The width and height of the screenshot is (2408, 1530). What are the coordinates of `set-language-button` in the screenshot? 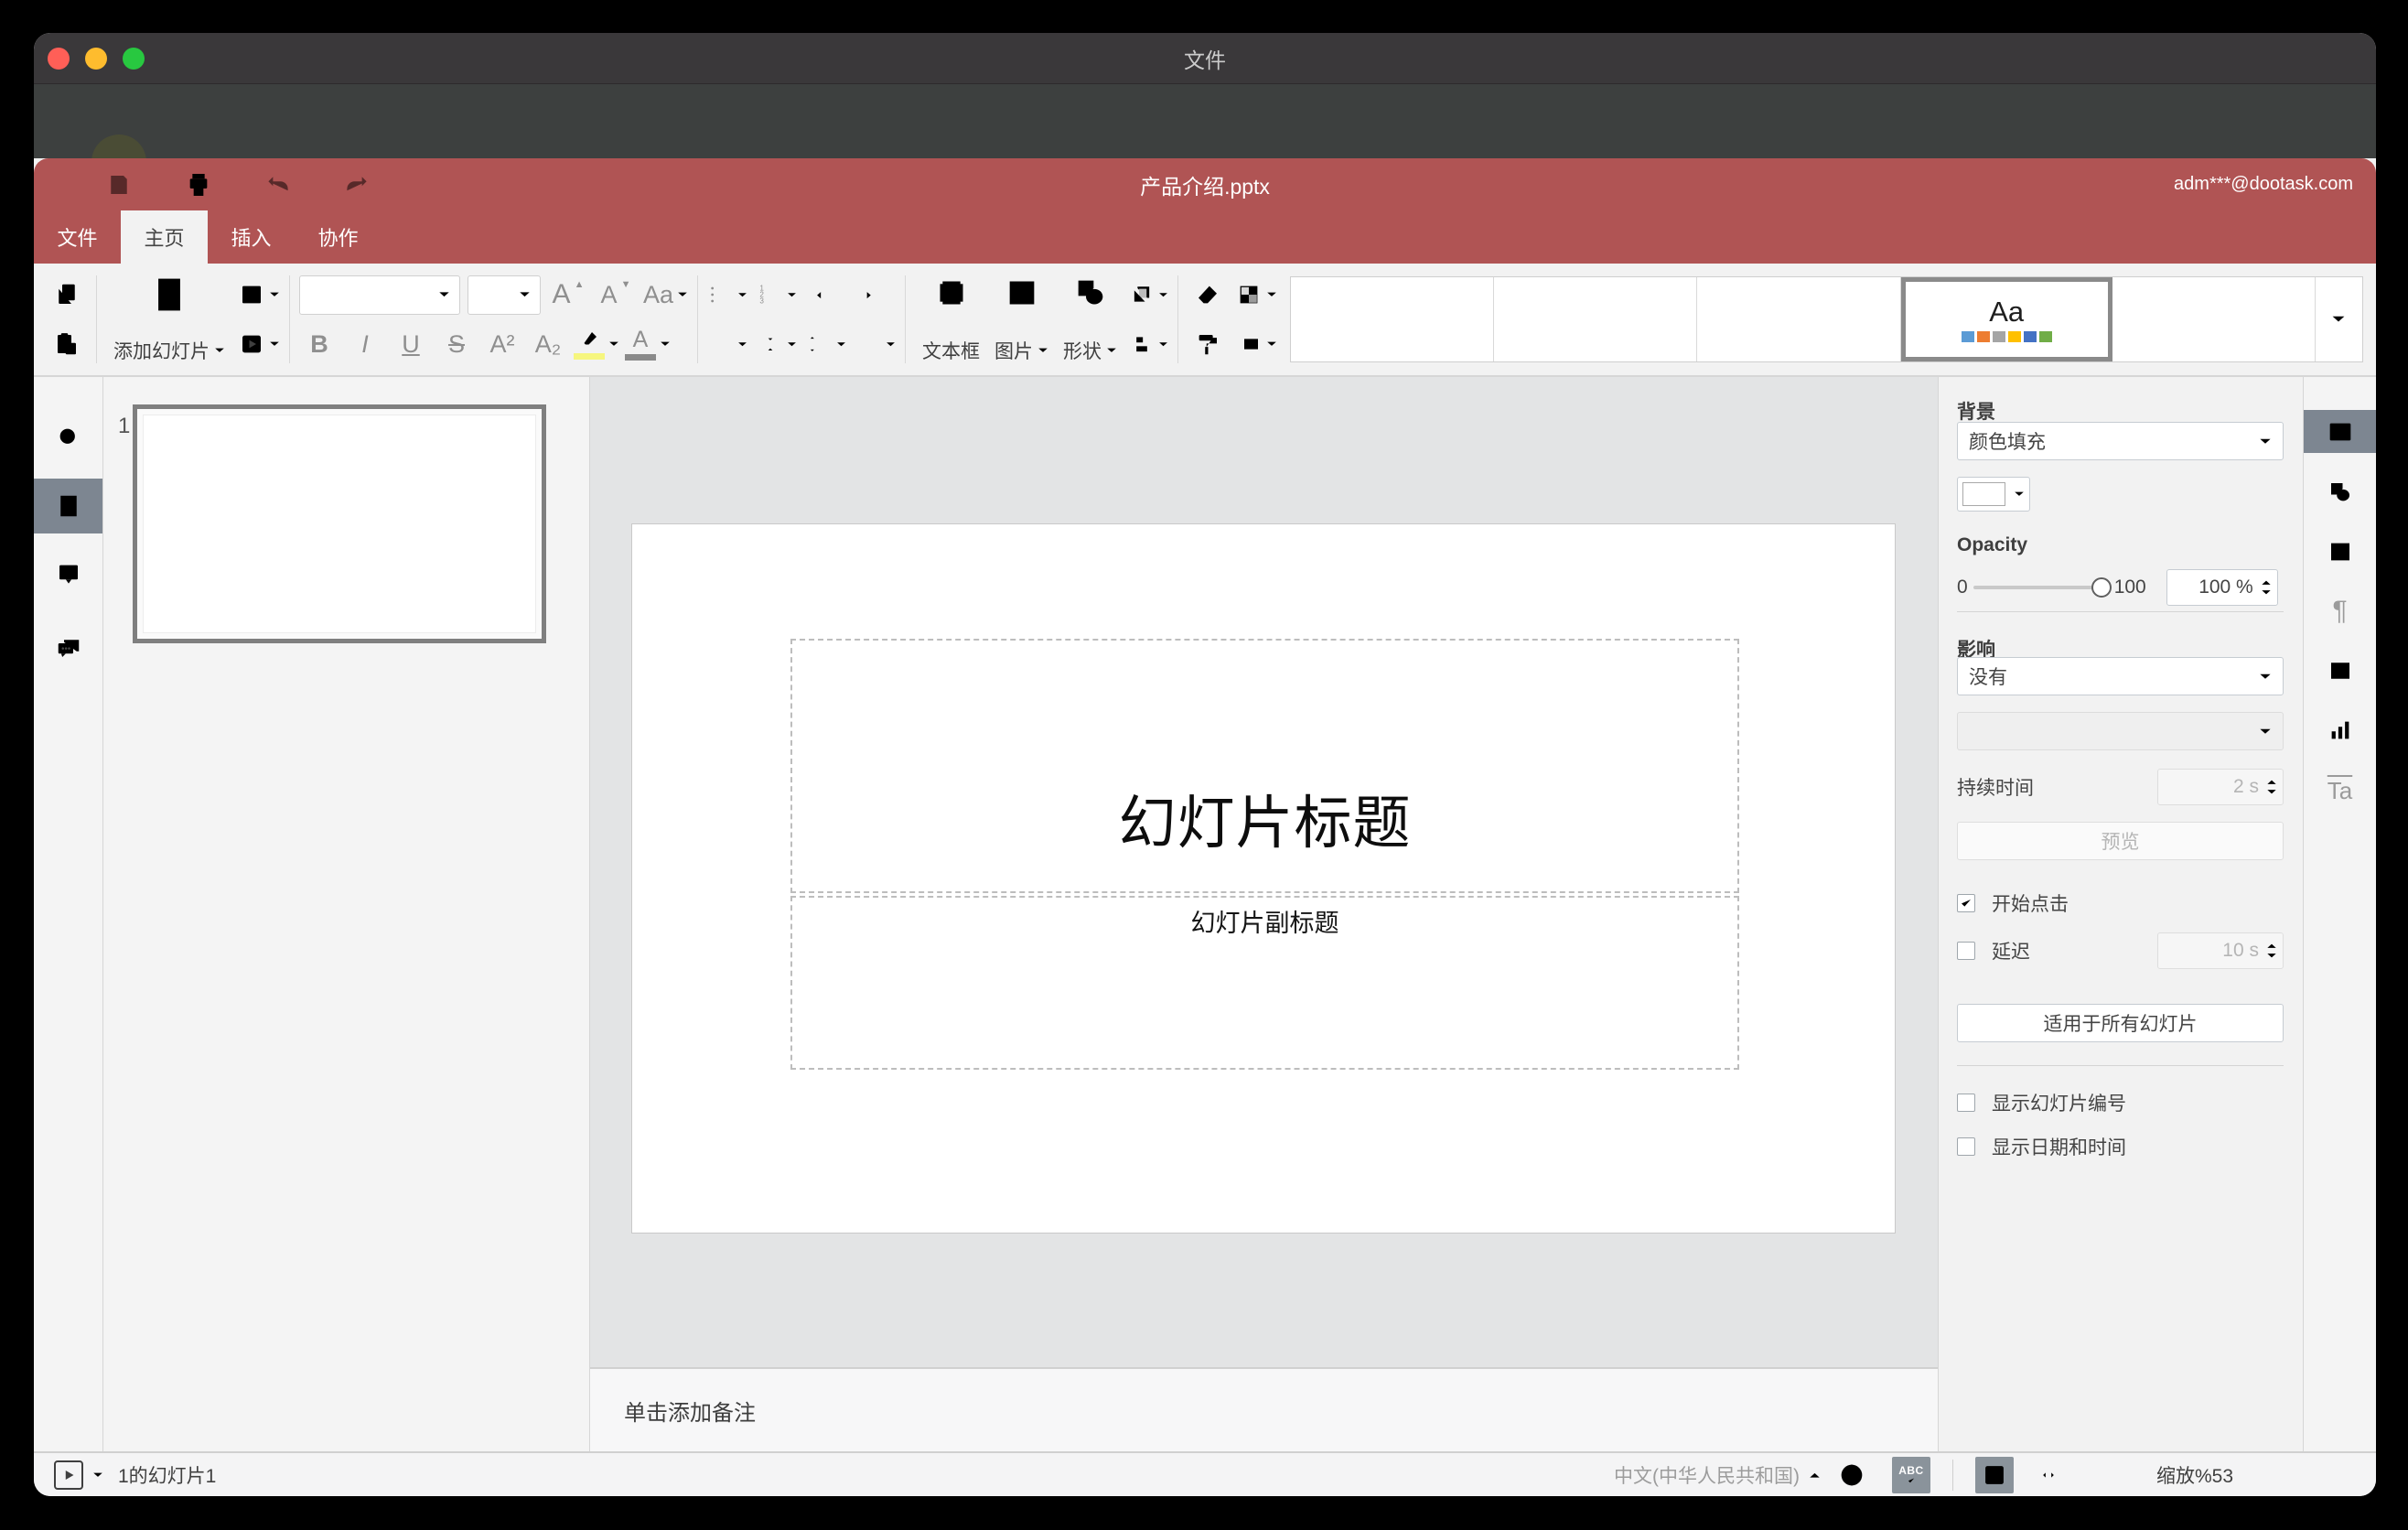 It's located at (1851, 1475).